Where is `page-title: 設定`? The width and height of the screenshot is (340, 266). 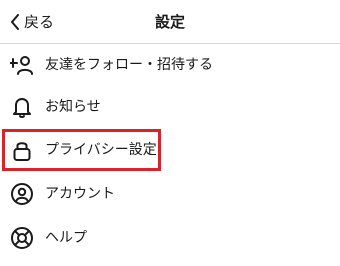 page-title: 設定 is located at coordinates (169, 22).